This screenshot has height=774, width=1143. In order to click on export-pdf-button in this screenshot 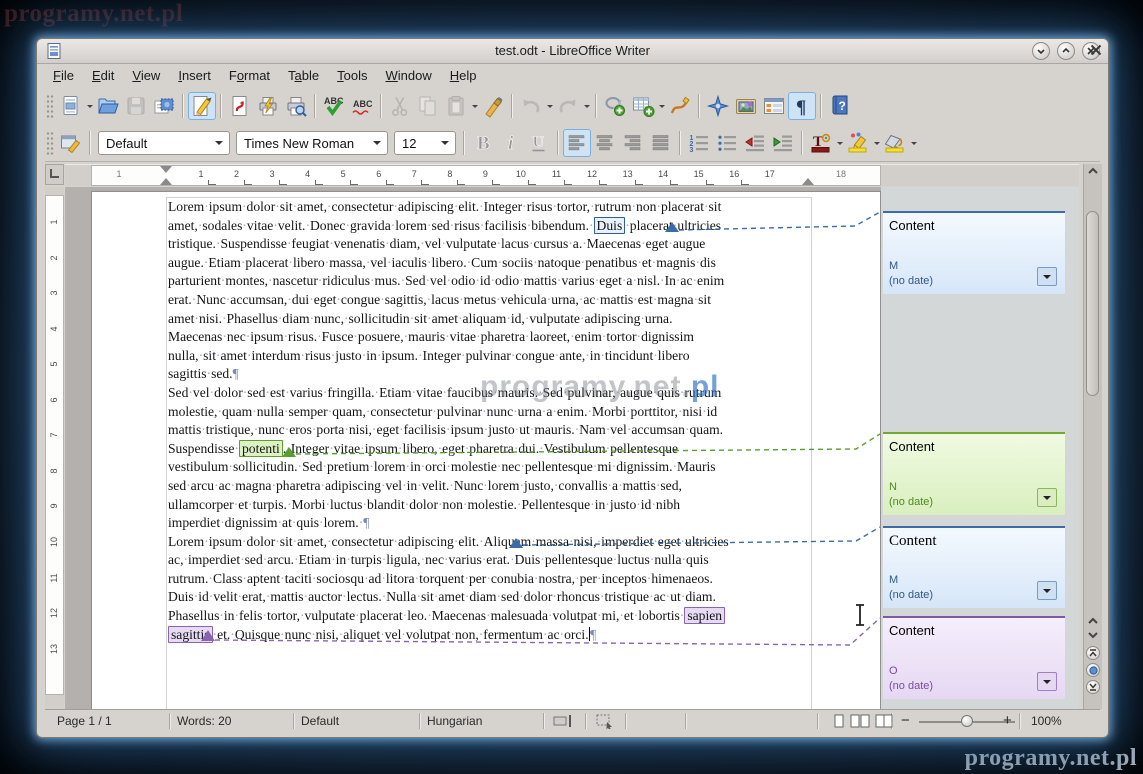, I will do `click(240, 106)`.